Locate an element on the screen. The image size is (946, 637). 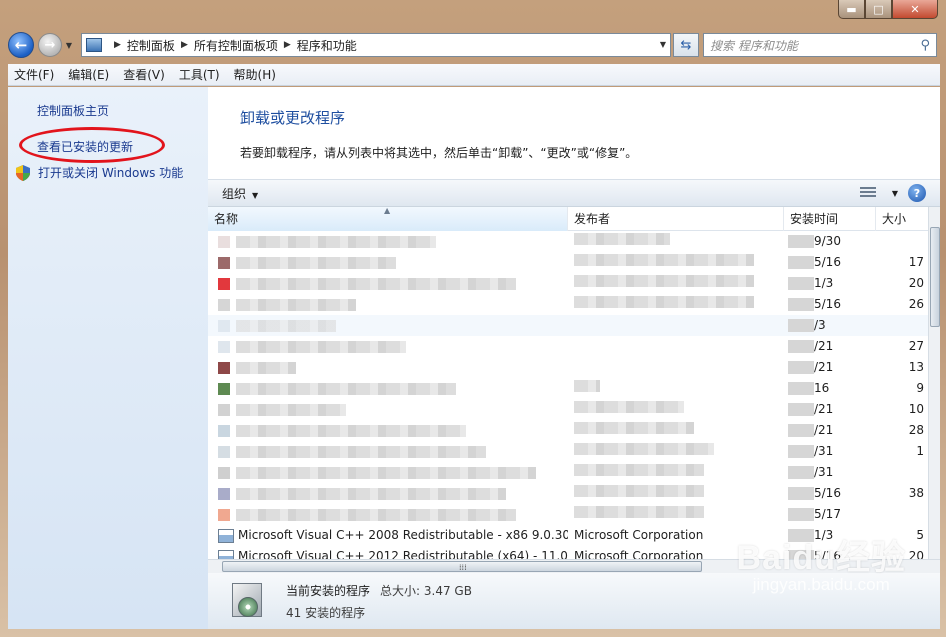
toolbar-right: ▼ ? is located at coordinates (892, 193).